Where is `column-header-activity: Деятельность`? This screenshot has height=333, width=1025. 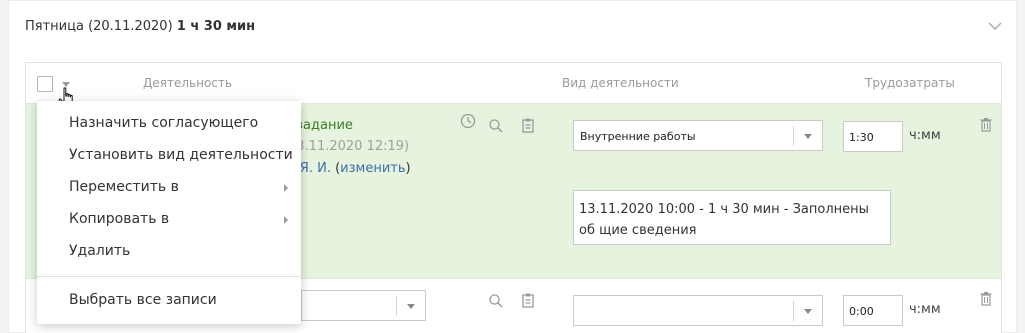
column-header-activity: Деятельность is located at coordinates (187, 83).